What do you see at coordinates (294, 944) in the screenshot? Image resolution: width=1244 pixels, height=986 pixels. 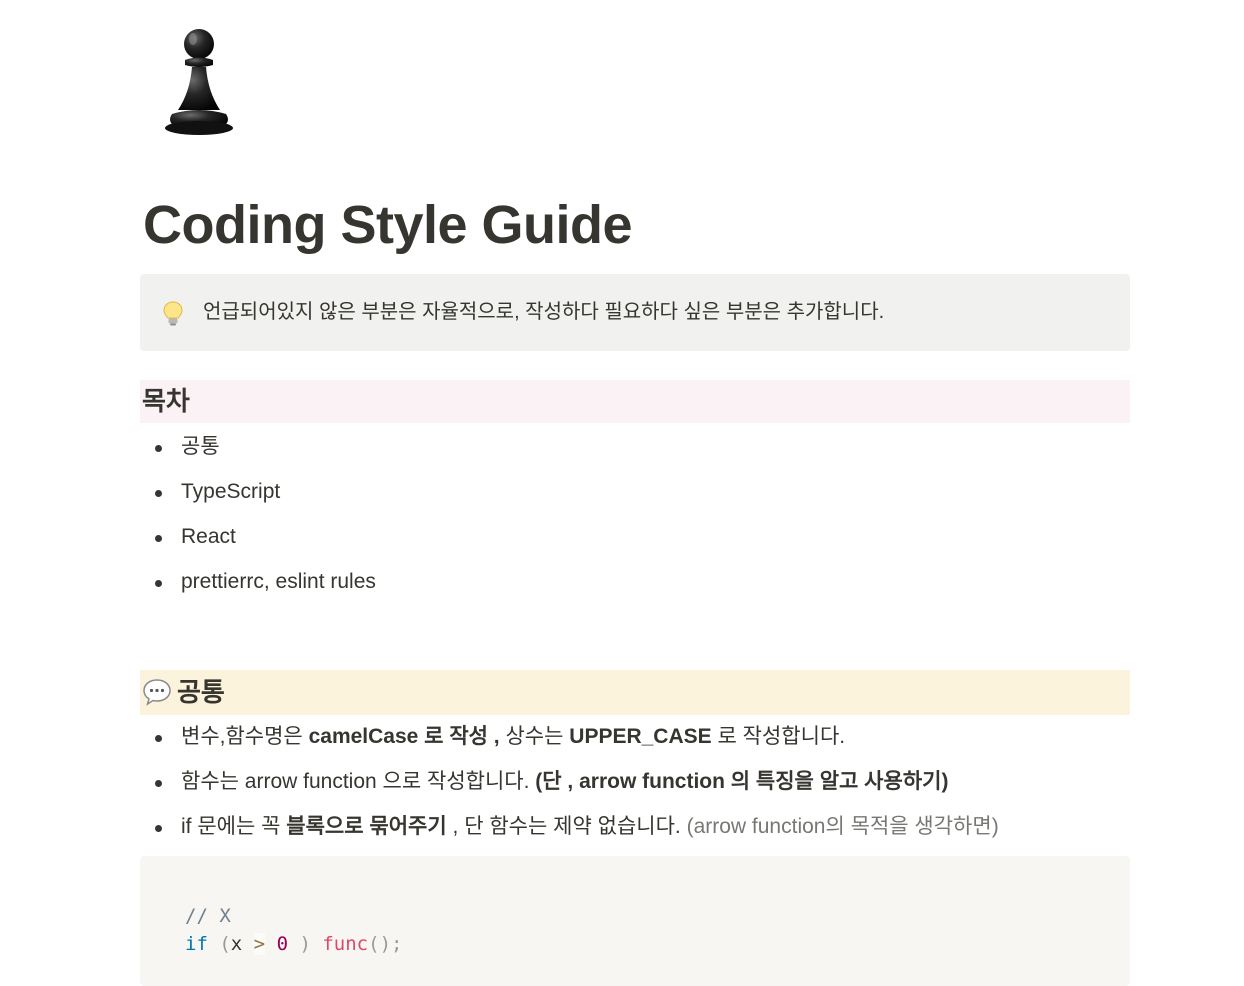 I see `code-line-2: if (x > 0 ) func();` at bounding box center [294, 944].